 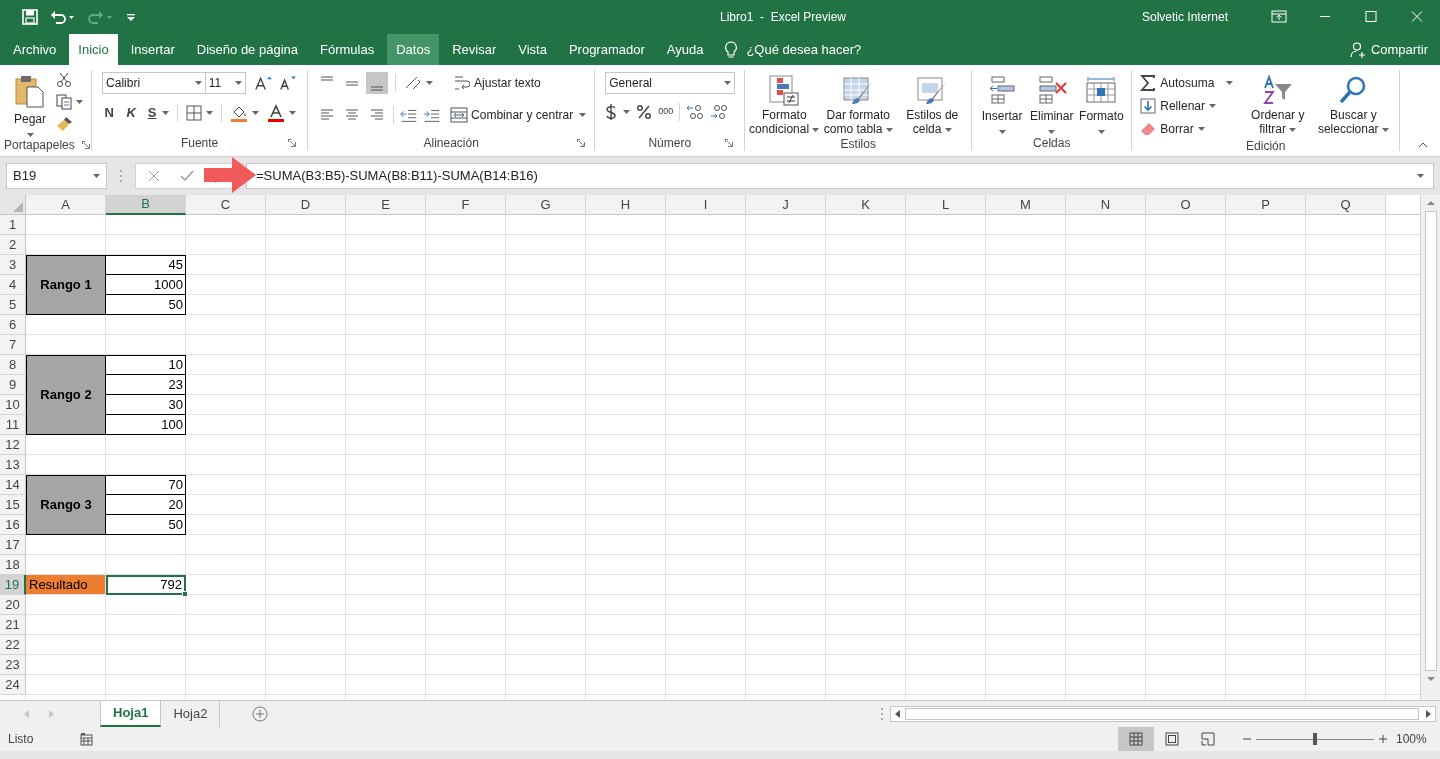 What do you see at coordinates (13, 365) in the screenshot?
I see `row-header: 8` at bounding box center [13, 365].